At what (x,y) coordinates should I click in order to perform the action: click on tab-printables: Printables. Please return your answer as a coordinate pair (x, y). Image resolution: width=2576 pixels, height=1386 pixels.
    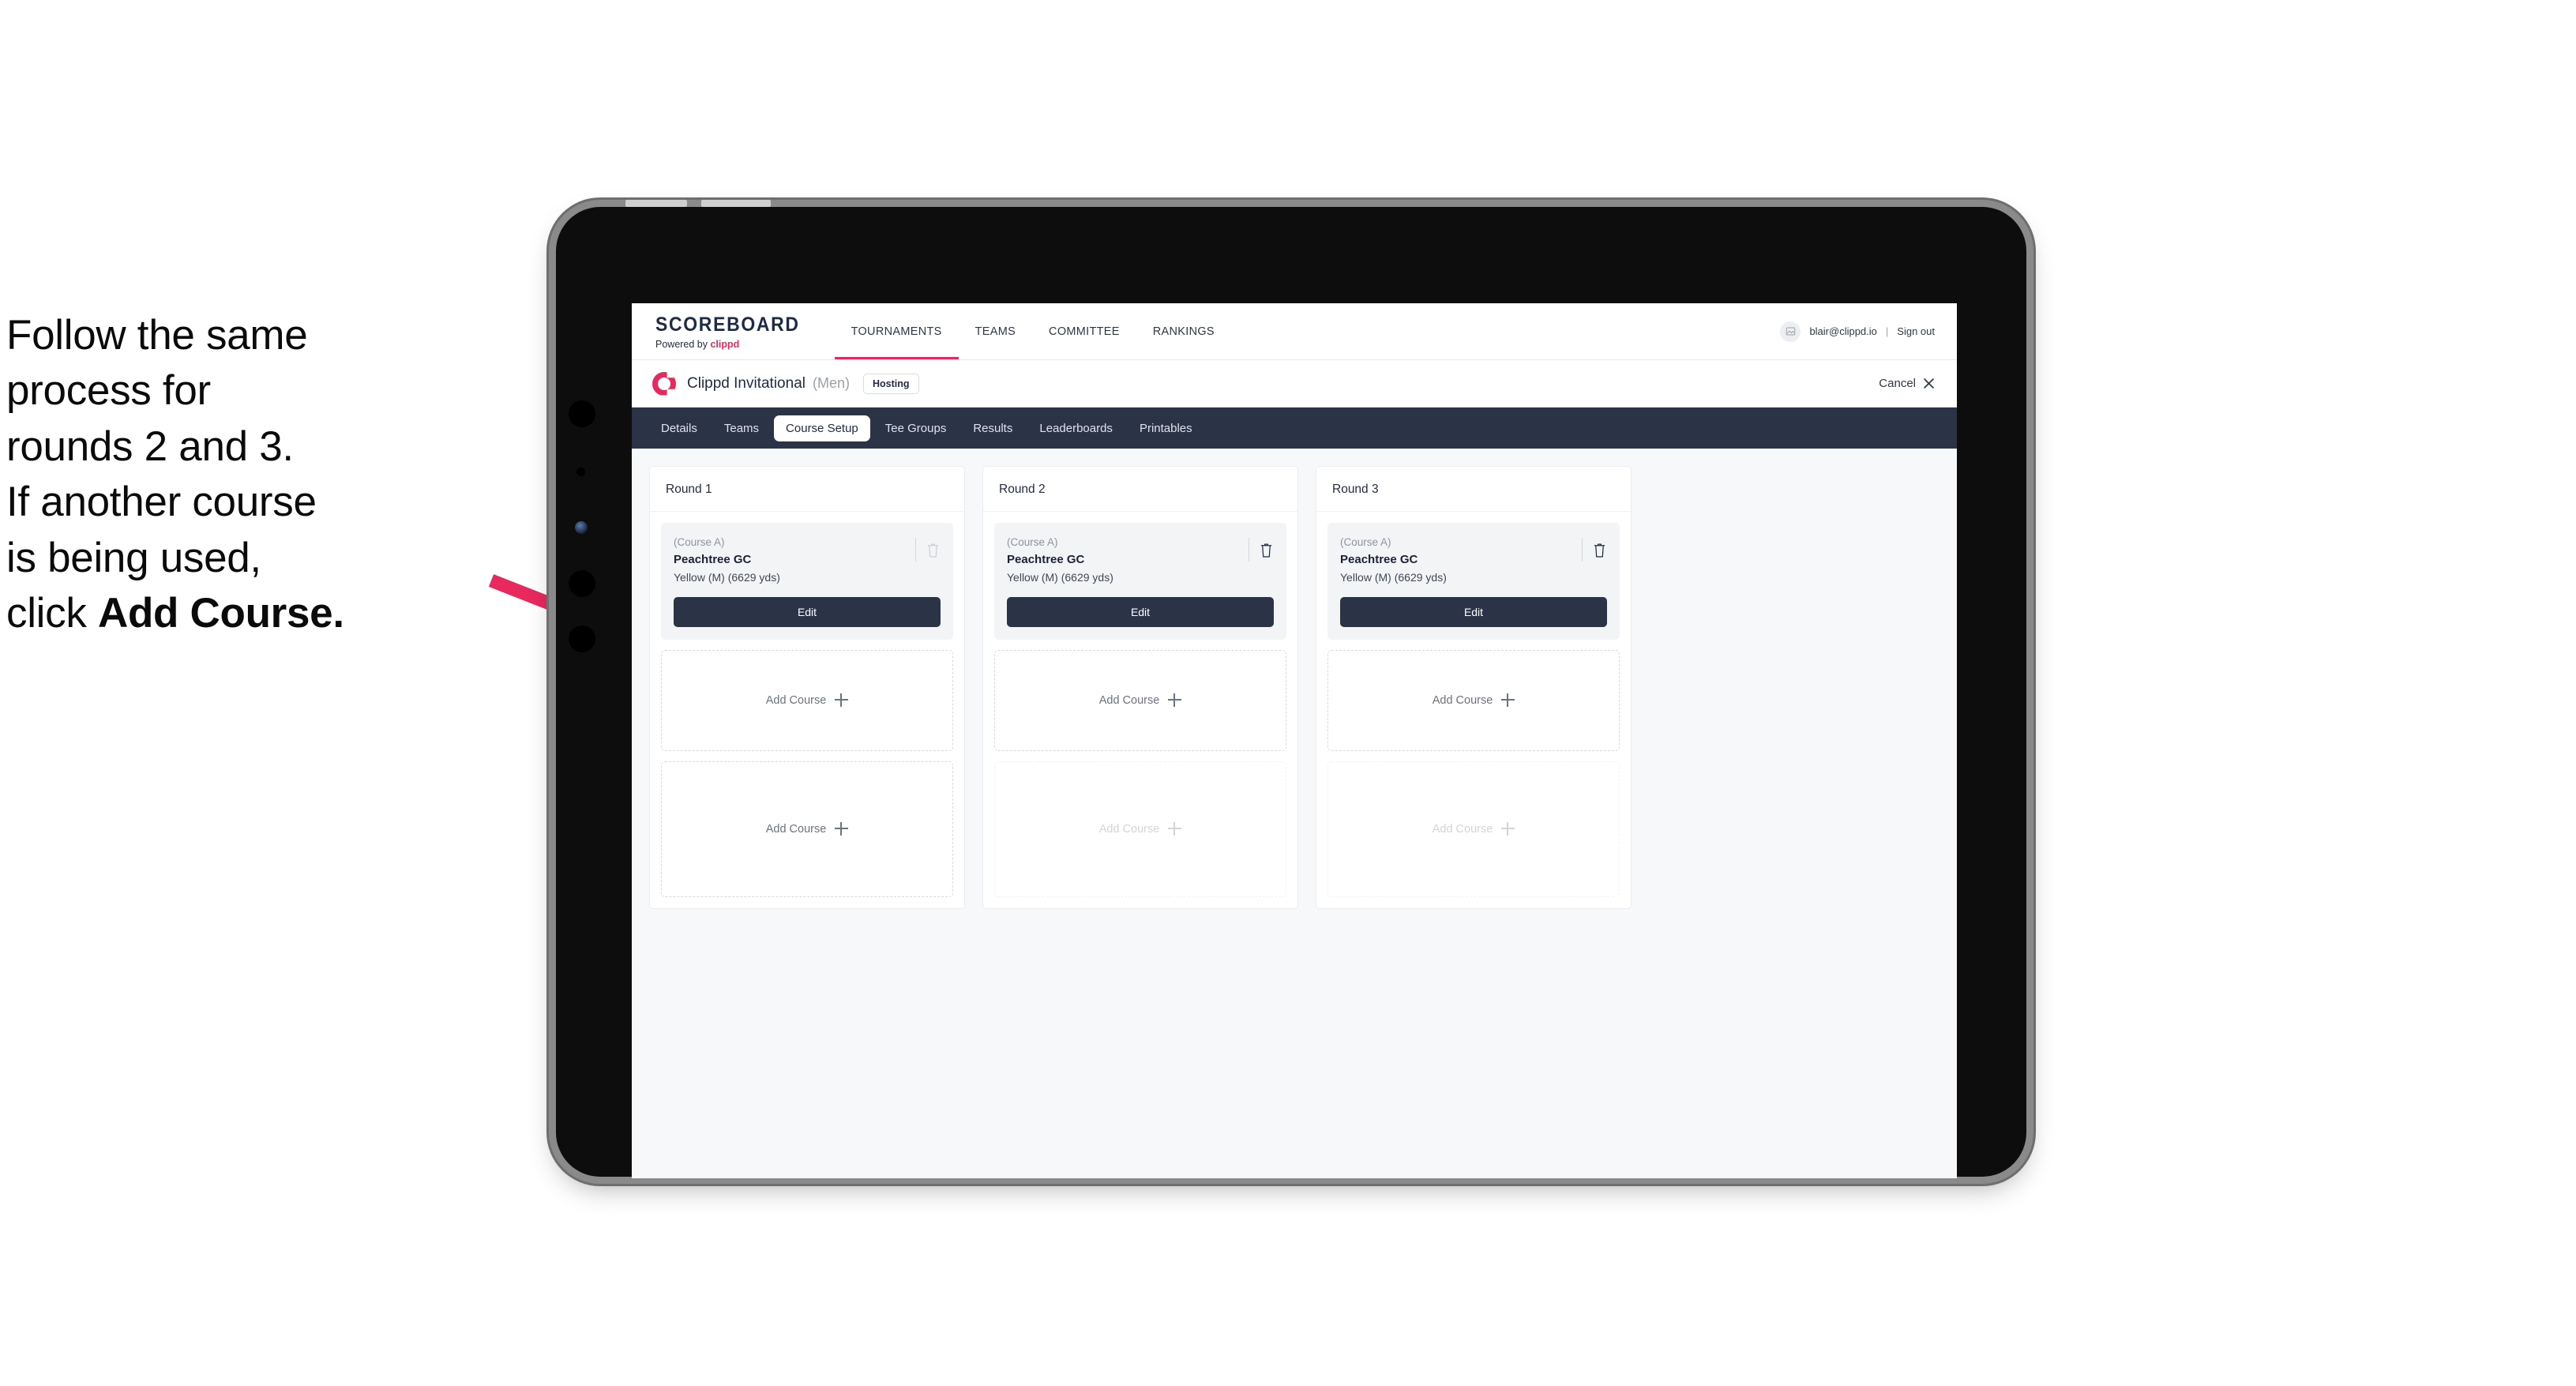
    Looking at the image, I should click on (1166, 428).